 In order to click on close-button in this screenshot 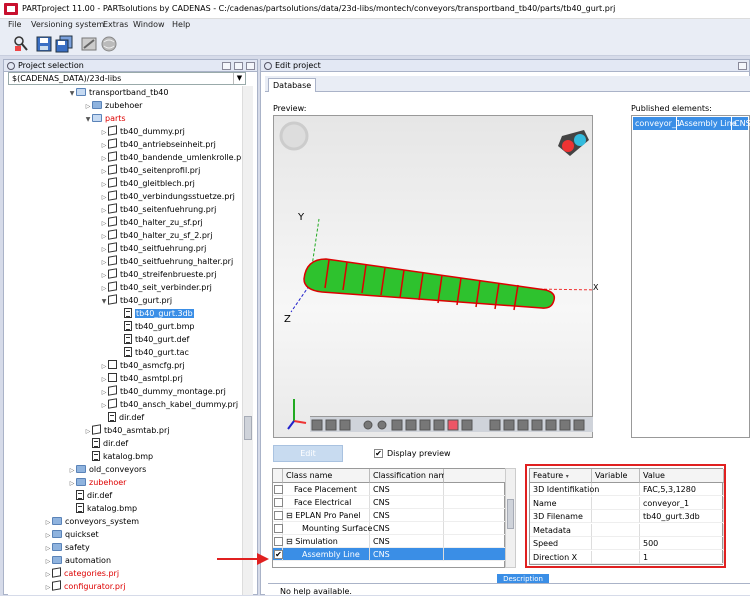, I will do `click(250, 66)`.